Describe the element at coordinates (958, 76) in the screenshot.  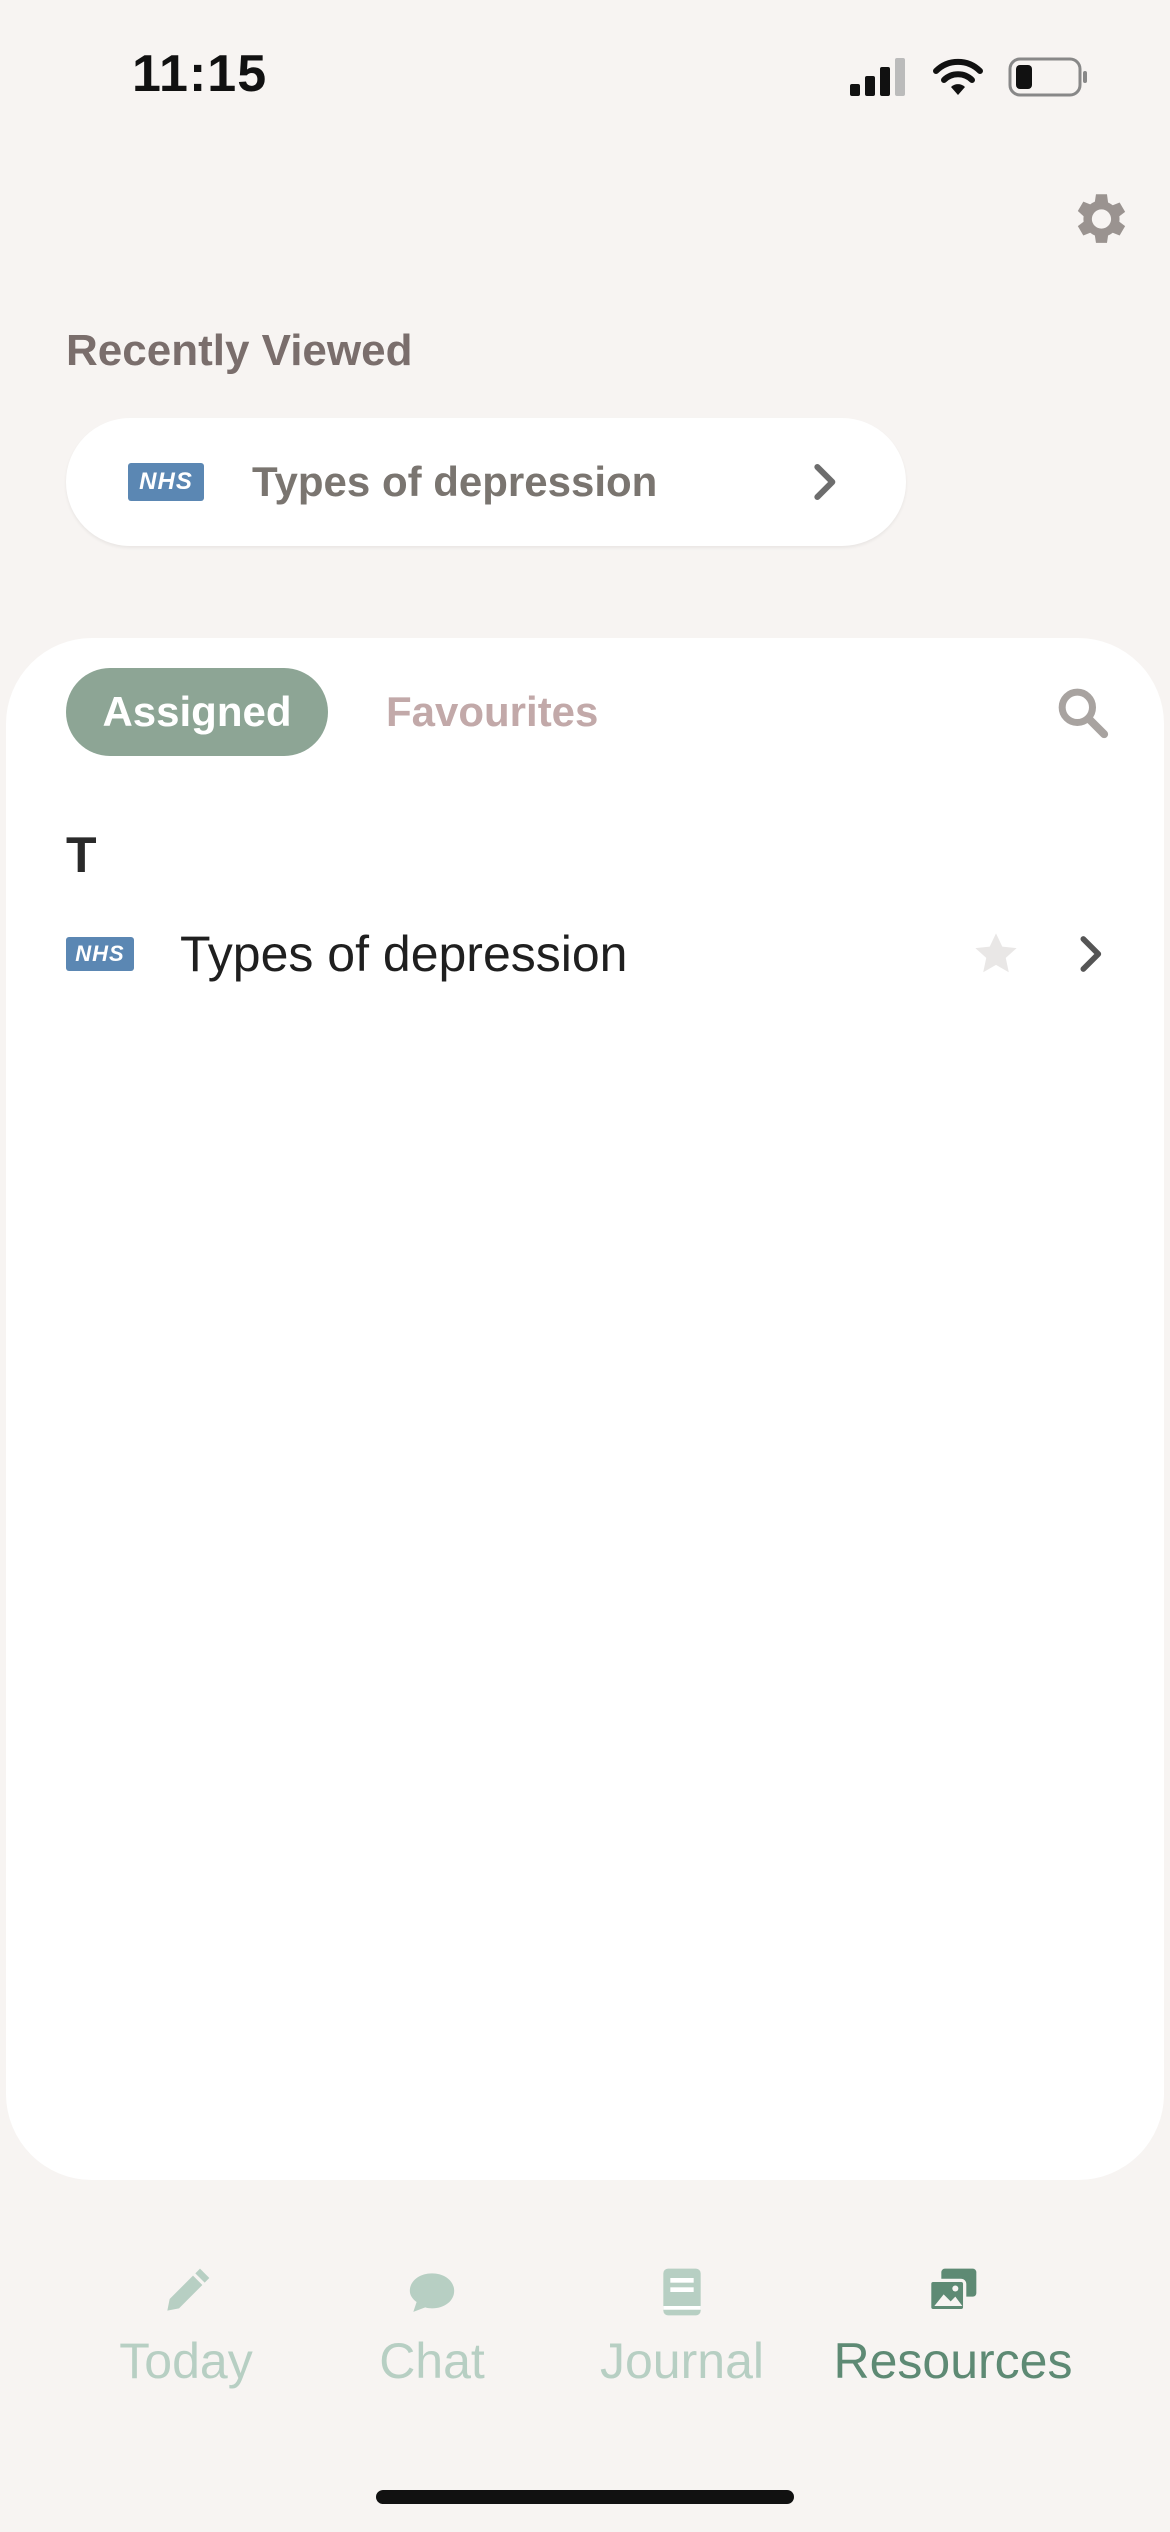
I see `wifi-icon` at that location.